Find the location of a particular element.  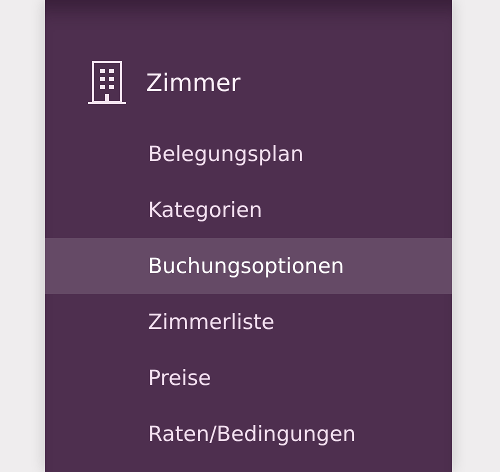

menu-item: Kategorien is located at coordinates (248, 210).